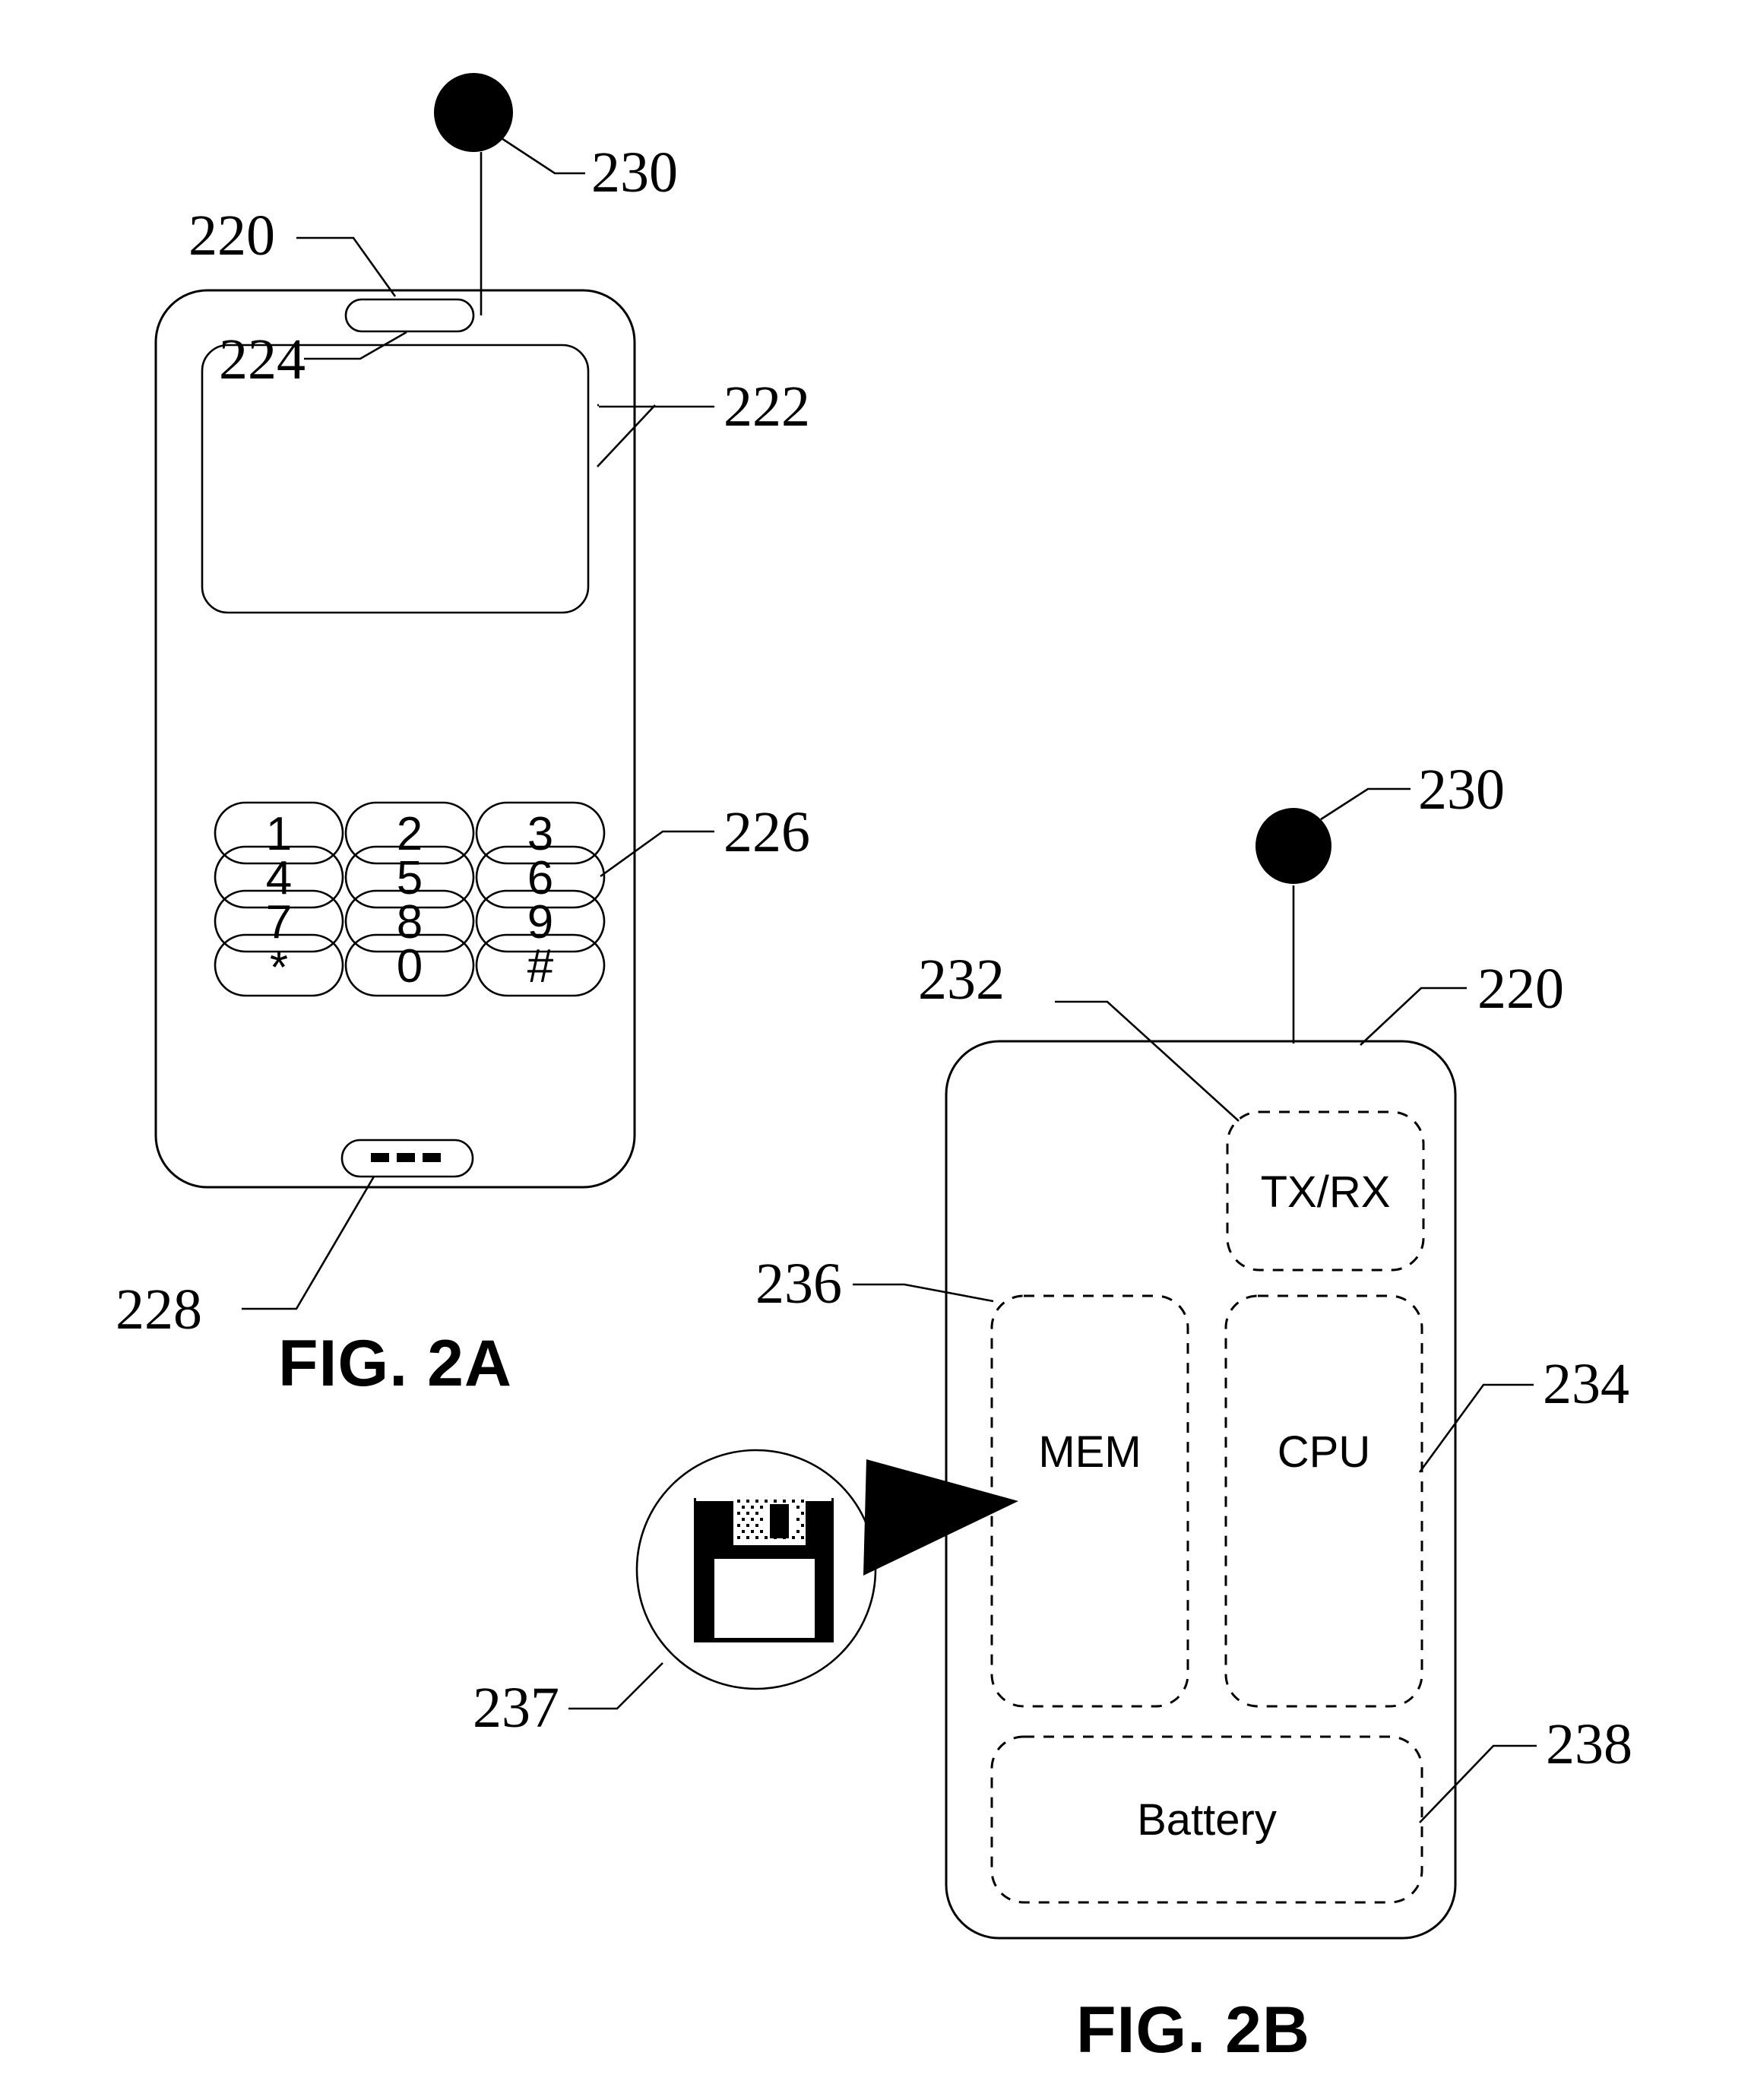 This screenshot has height=2100, width=1751. What do you see at coordinates (767, 407) in the screenshot?
I see `ref-222-2a: 222` at bounding box center [767, 407].